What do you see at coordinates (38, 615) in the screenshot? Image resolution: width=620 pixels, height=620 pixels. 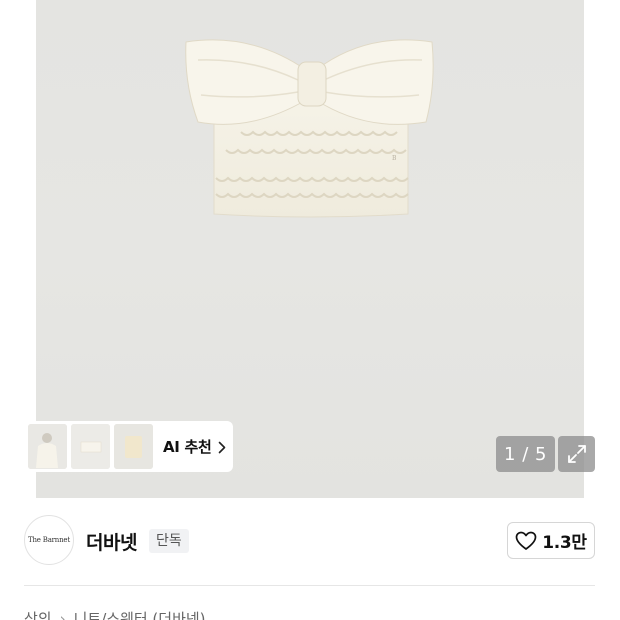 I see `breadcrumb-item: 상의` at bounding box center [38, 615].